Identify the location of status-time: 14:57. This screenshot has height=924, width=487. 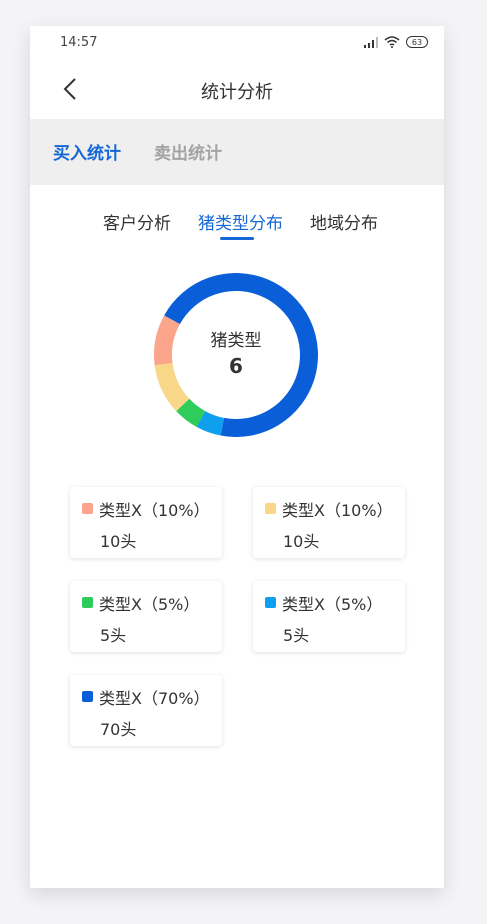
(79, 42).